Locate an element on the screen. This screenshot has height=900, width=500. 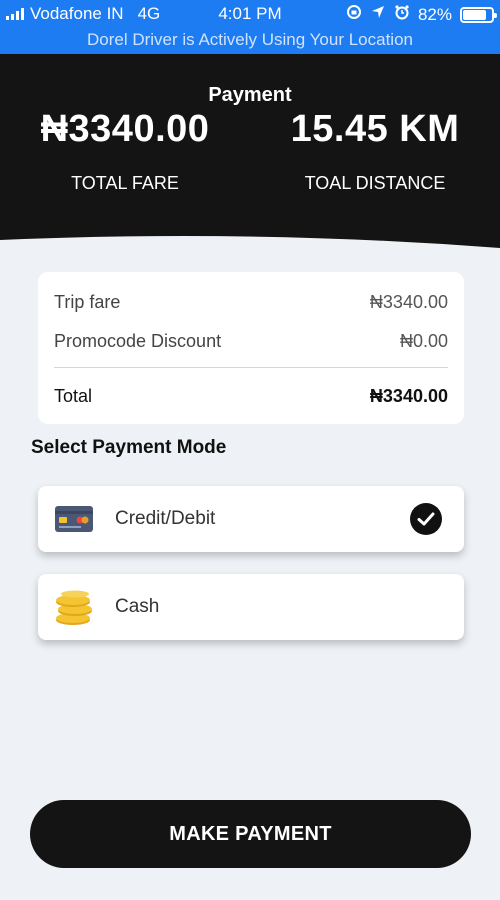
promo-discount-row: Promocode Discount ₦0.00 is located at coordinates (251, 341).